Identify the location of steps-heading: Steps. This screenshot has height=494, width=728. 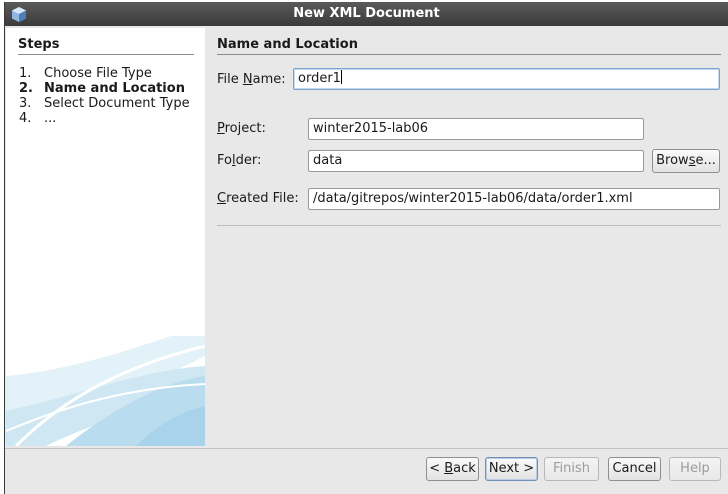
(39, 44).